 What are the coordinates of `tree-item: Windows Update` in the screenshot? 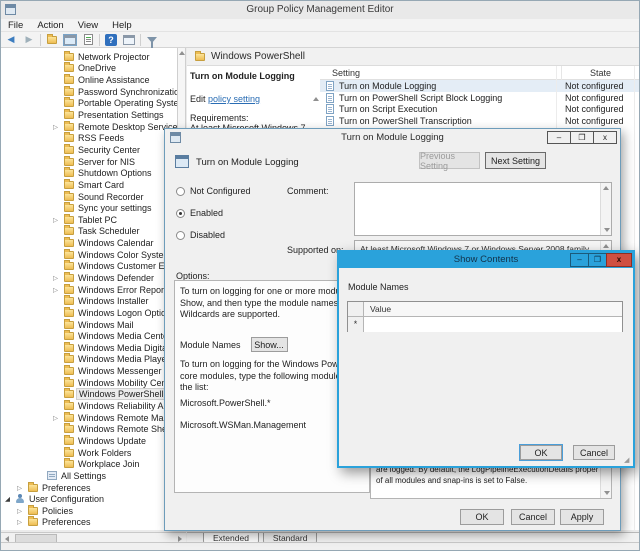 It's located at (89, 440).